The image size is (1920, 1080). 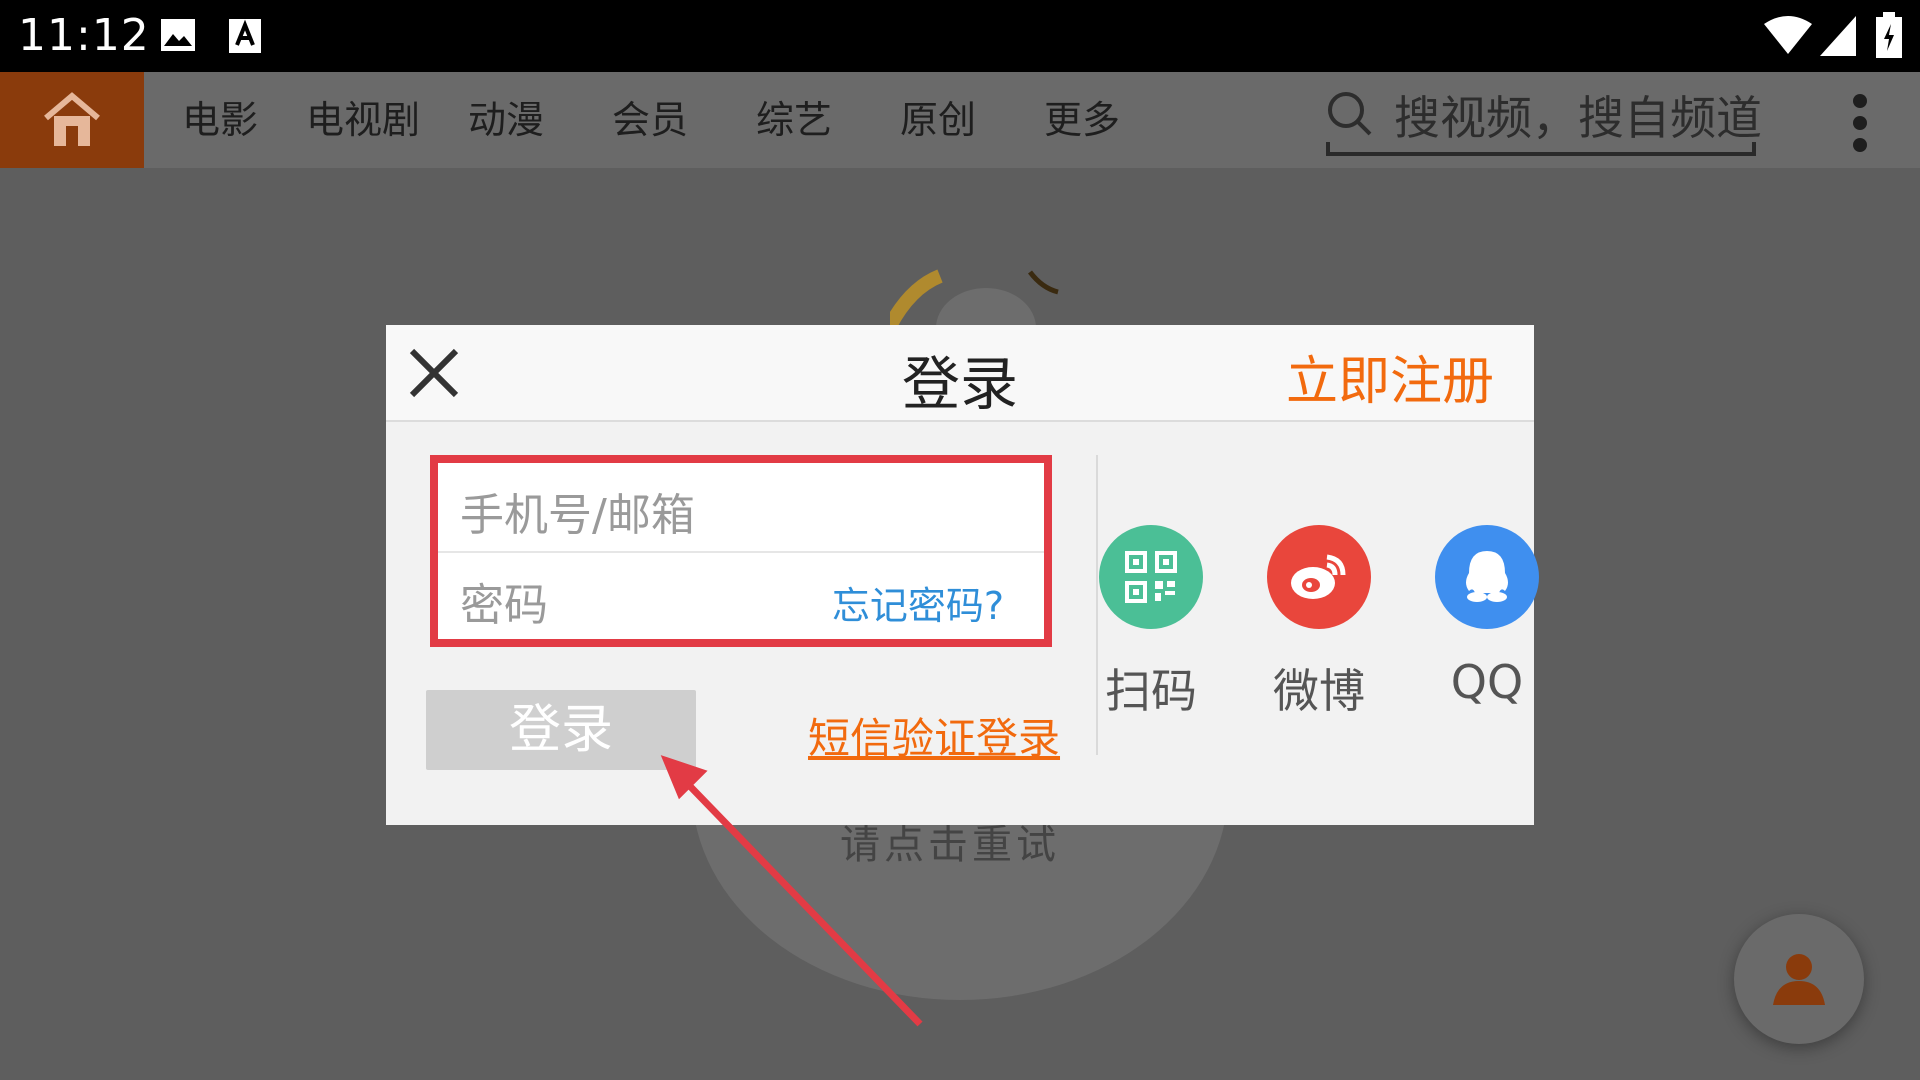 I want to click on weibo-icon, so click(x=1319, y=577).